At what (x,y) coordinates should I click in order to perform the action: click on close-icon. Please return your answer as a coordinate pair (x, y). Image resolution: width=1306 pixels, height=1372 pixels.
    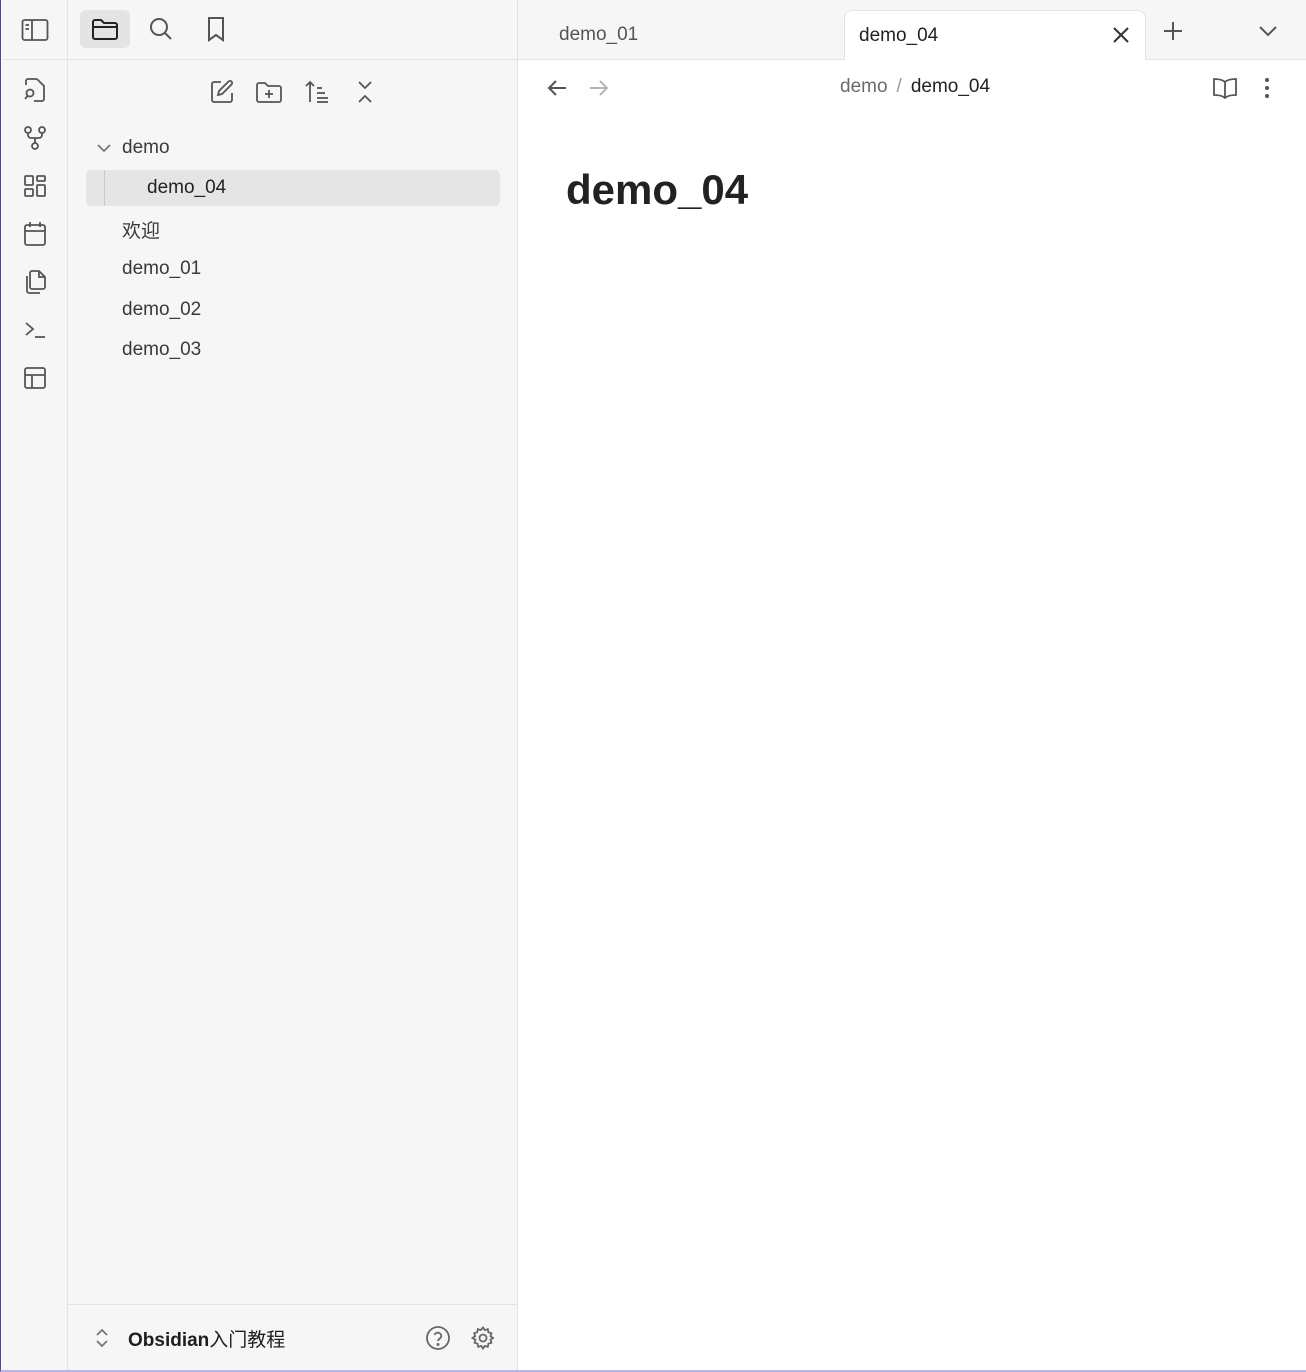
    Looking at the image, I should click on (1121, 35).